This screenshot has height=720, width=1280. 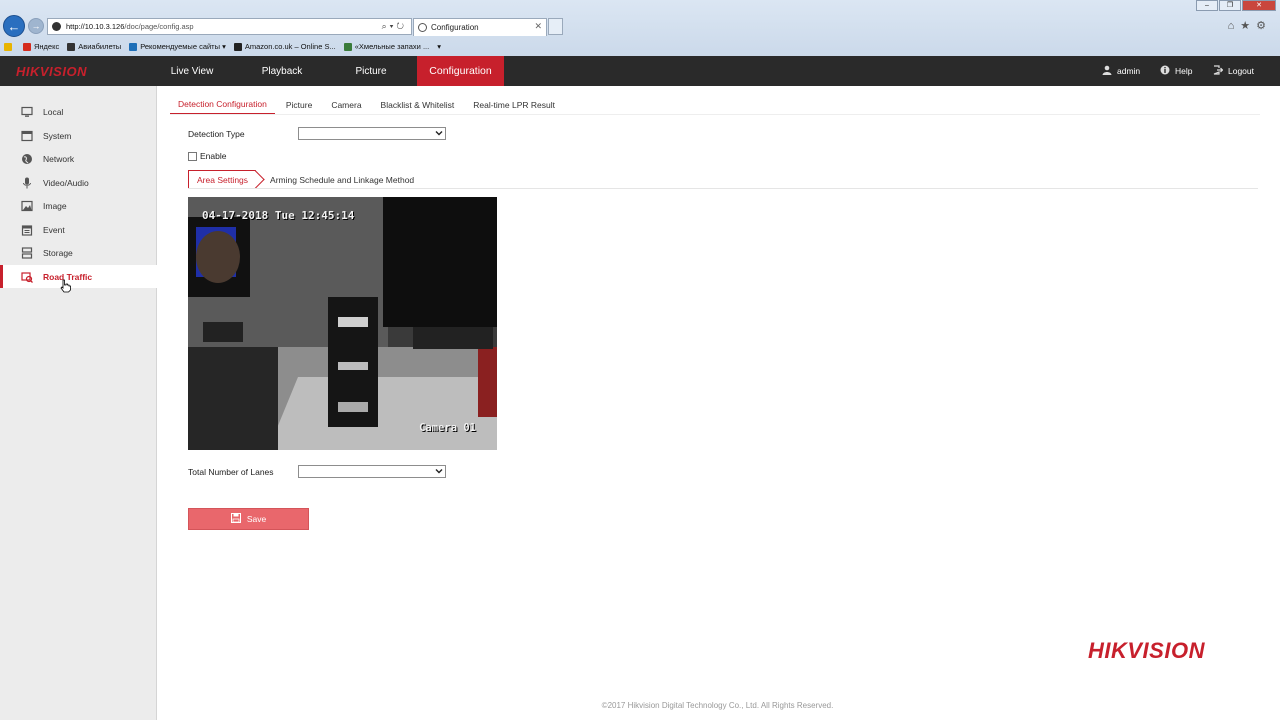 What do you see at coordinates (342, 179) in the screenshot?
I see `tab-arming-schedule: Arming Schedule and Linkage Method` at bounding box center [342, 179].